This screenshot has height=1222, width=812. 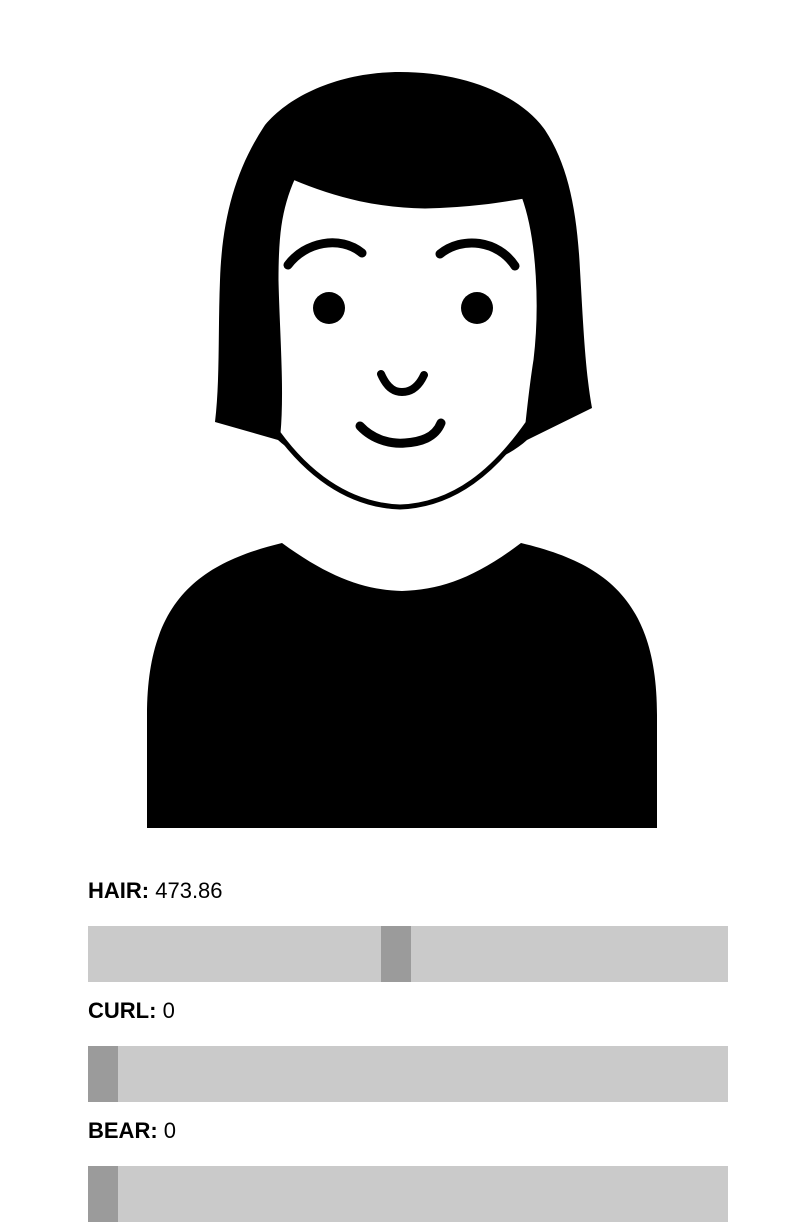 I want to click on hair-control: HAIR: 473.86, so click(x=408, y=930).